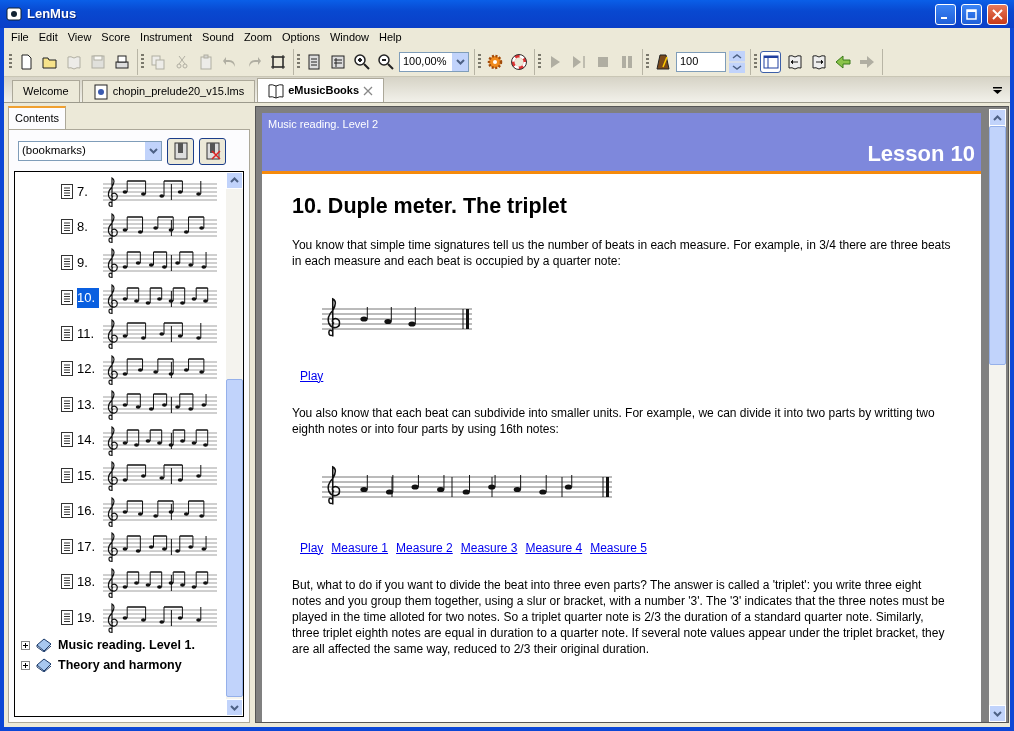 The height and width of the screenshot is (731, 1014). Describe the element at coordinates (701, 61) in the screenshot. I see `tempo-spin-field: 100` at that location.